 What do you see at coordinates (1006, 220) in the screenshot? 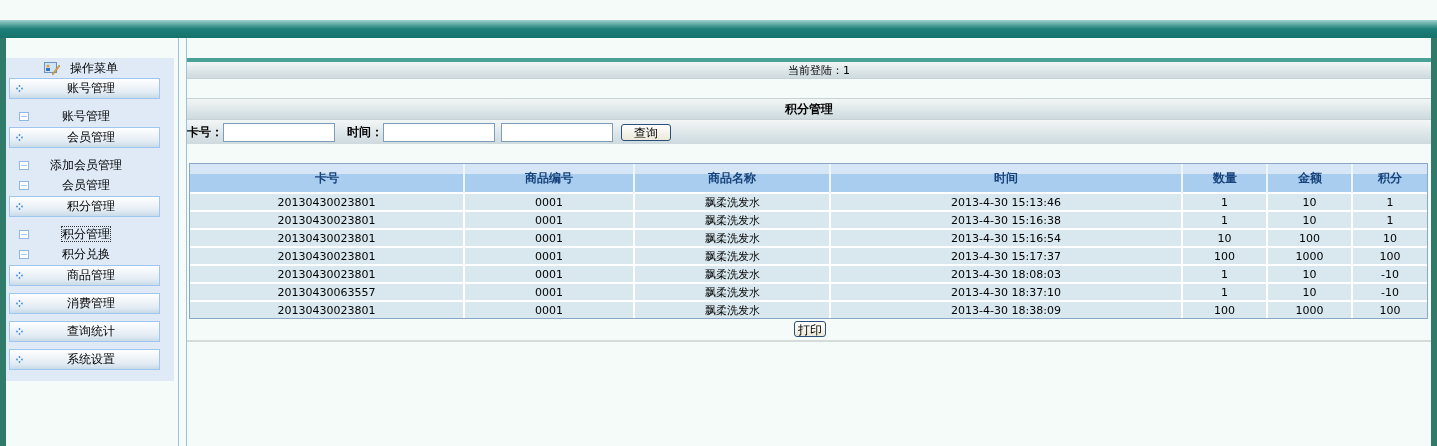
I see `table-cell: 2013-4-30 15:16:38` at bounding box center [1006, 220].